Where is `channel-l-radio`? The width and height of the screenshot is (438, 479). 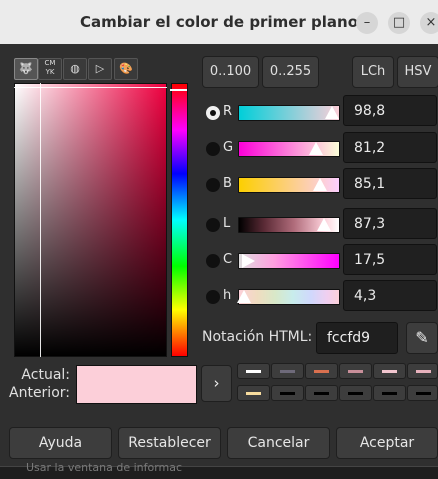
channel-l-radio is located at coordinates (213, 225).